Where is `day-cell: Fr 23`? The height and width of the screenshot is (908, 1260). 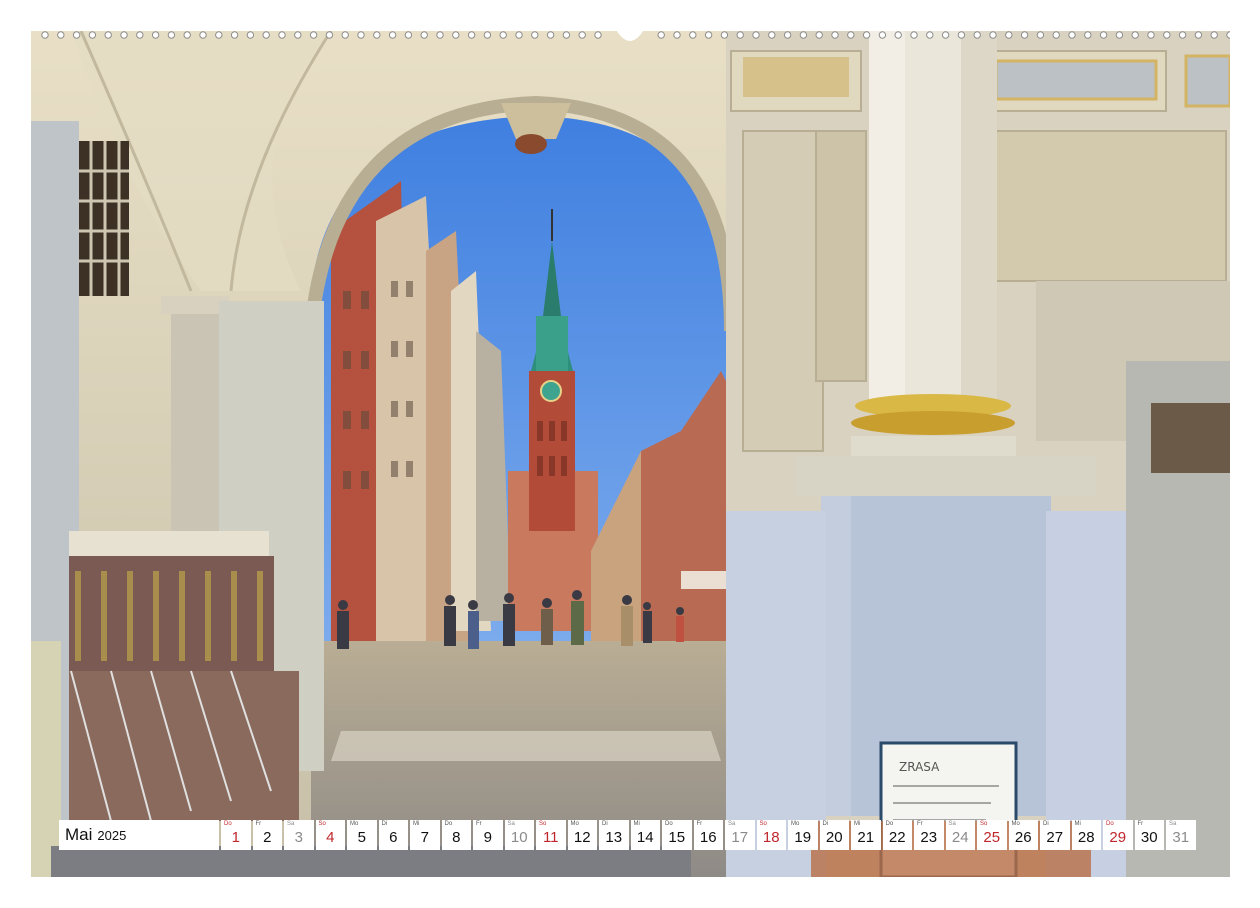
day-cell: Fr 23 is located at coordinates (929, 835).